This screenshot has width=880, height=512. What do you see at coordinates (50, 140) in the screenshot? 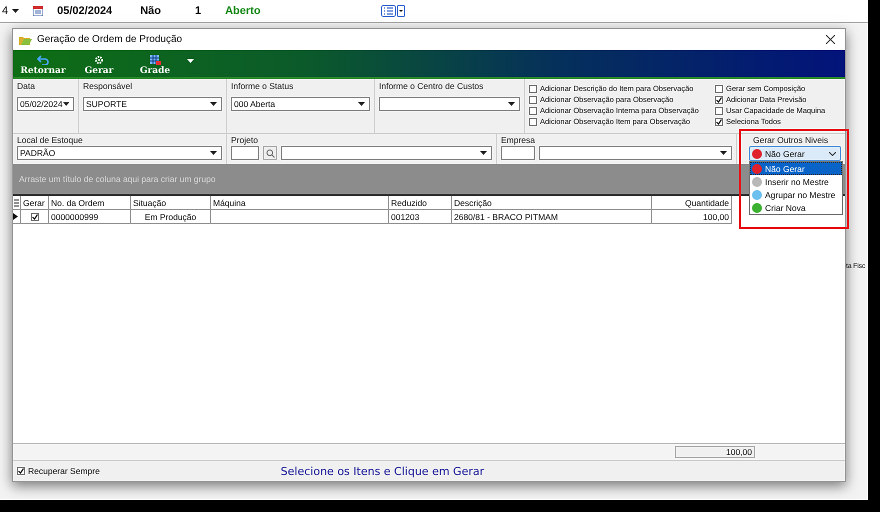
I see `field-label: Local de Estoque` at bounding box center [50, 140].